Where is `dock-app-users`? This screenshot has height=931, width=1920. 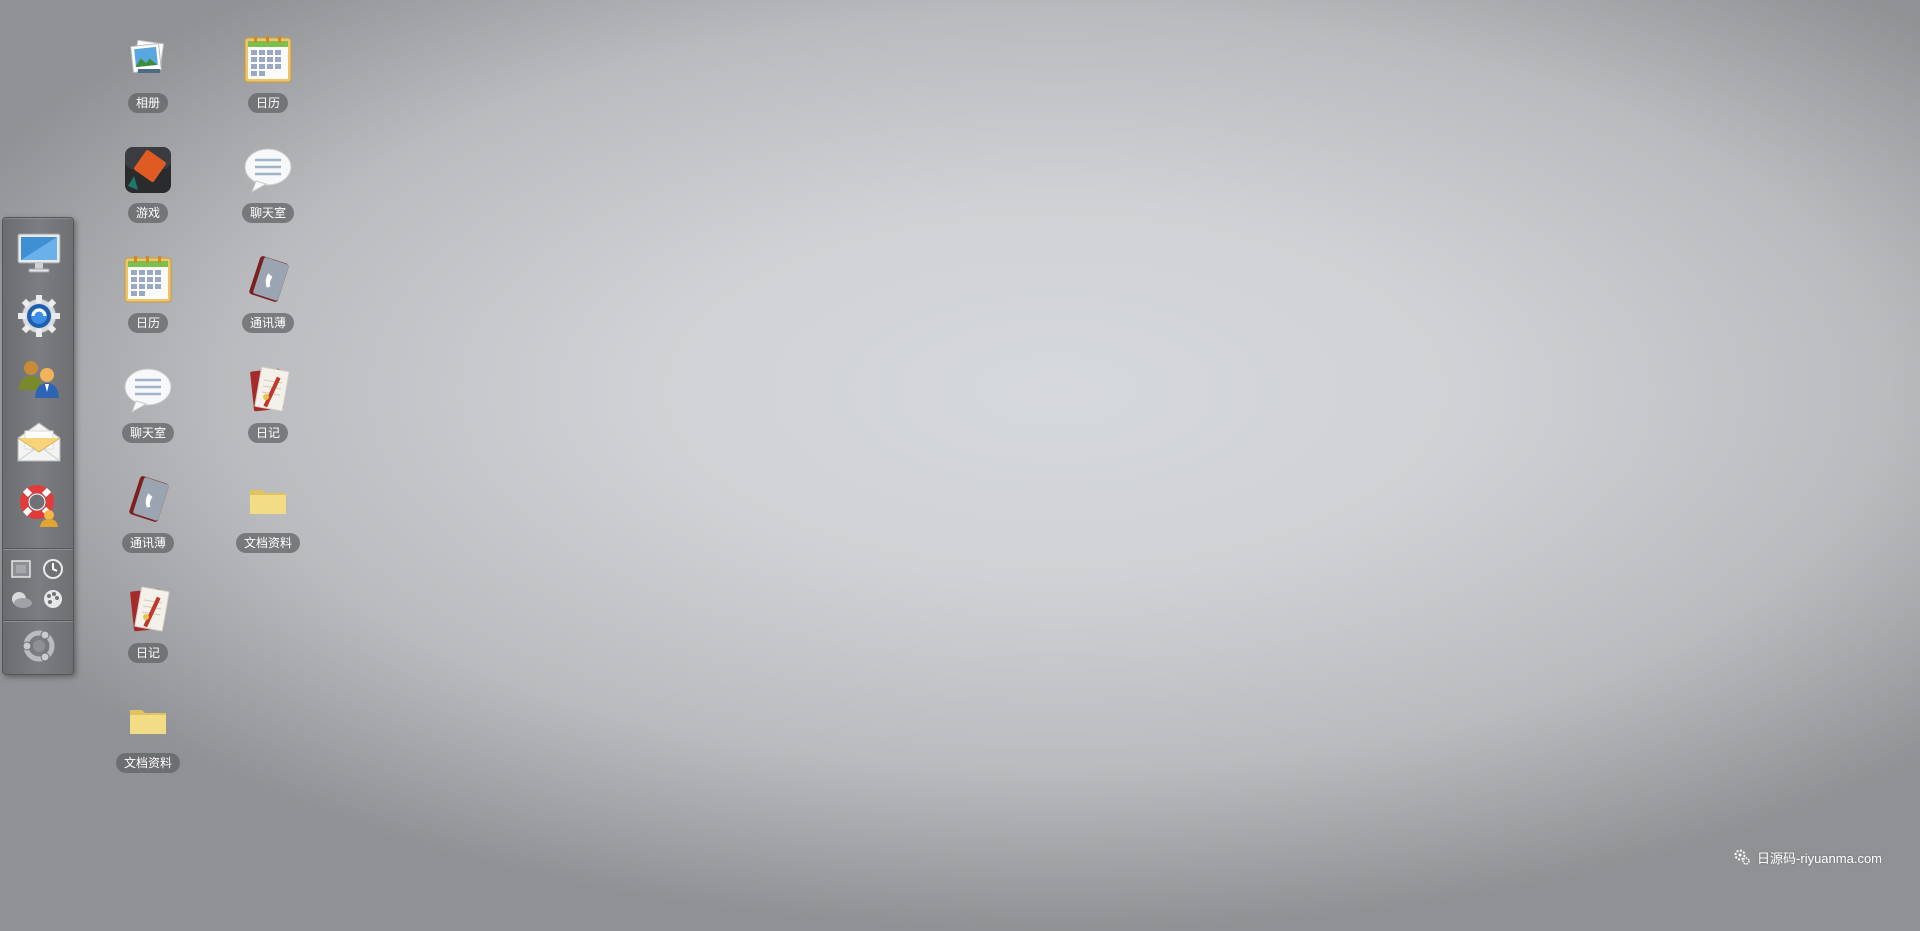 dock-app-users is located at coordinates (39, 379).